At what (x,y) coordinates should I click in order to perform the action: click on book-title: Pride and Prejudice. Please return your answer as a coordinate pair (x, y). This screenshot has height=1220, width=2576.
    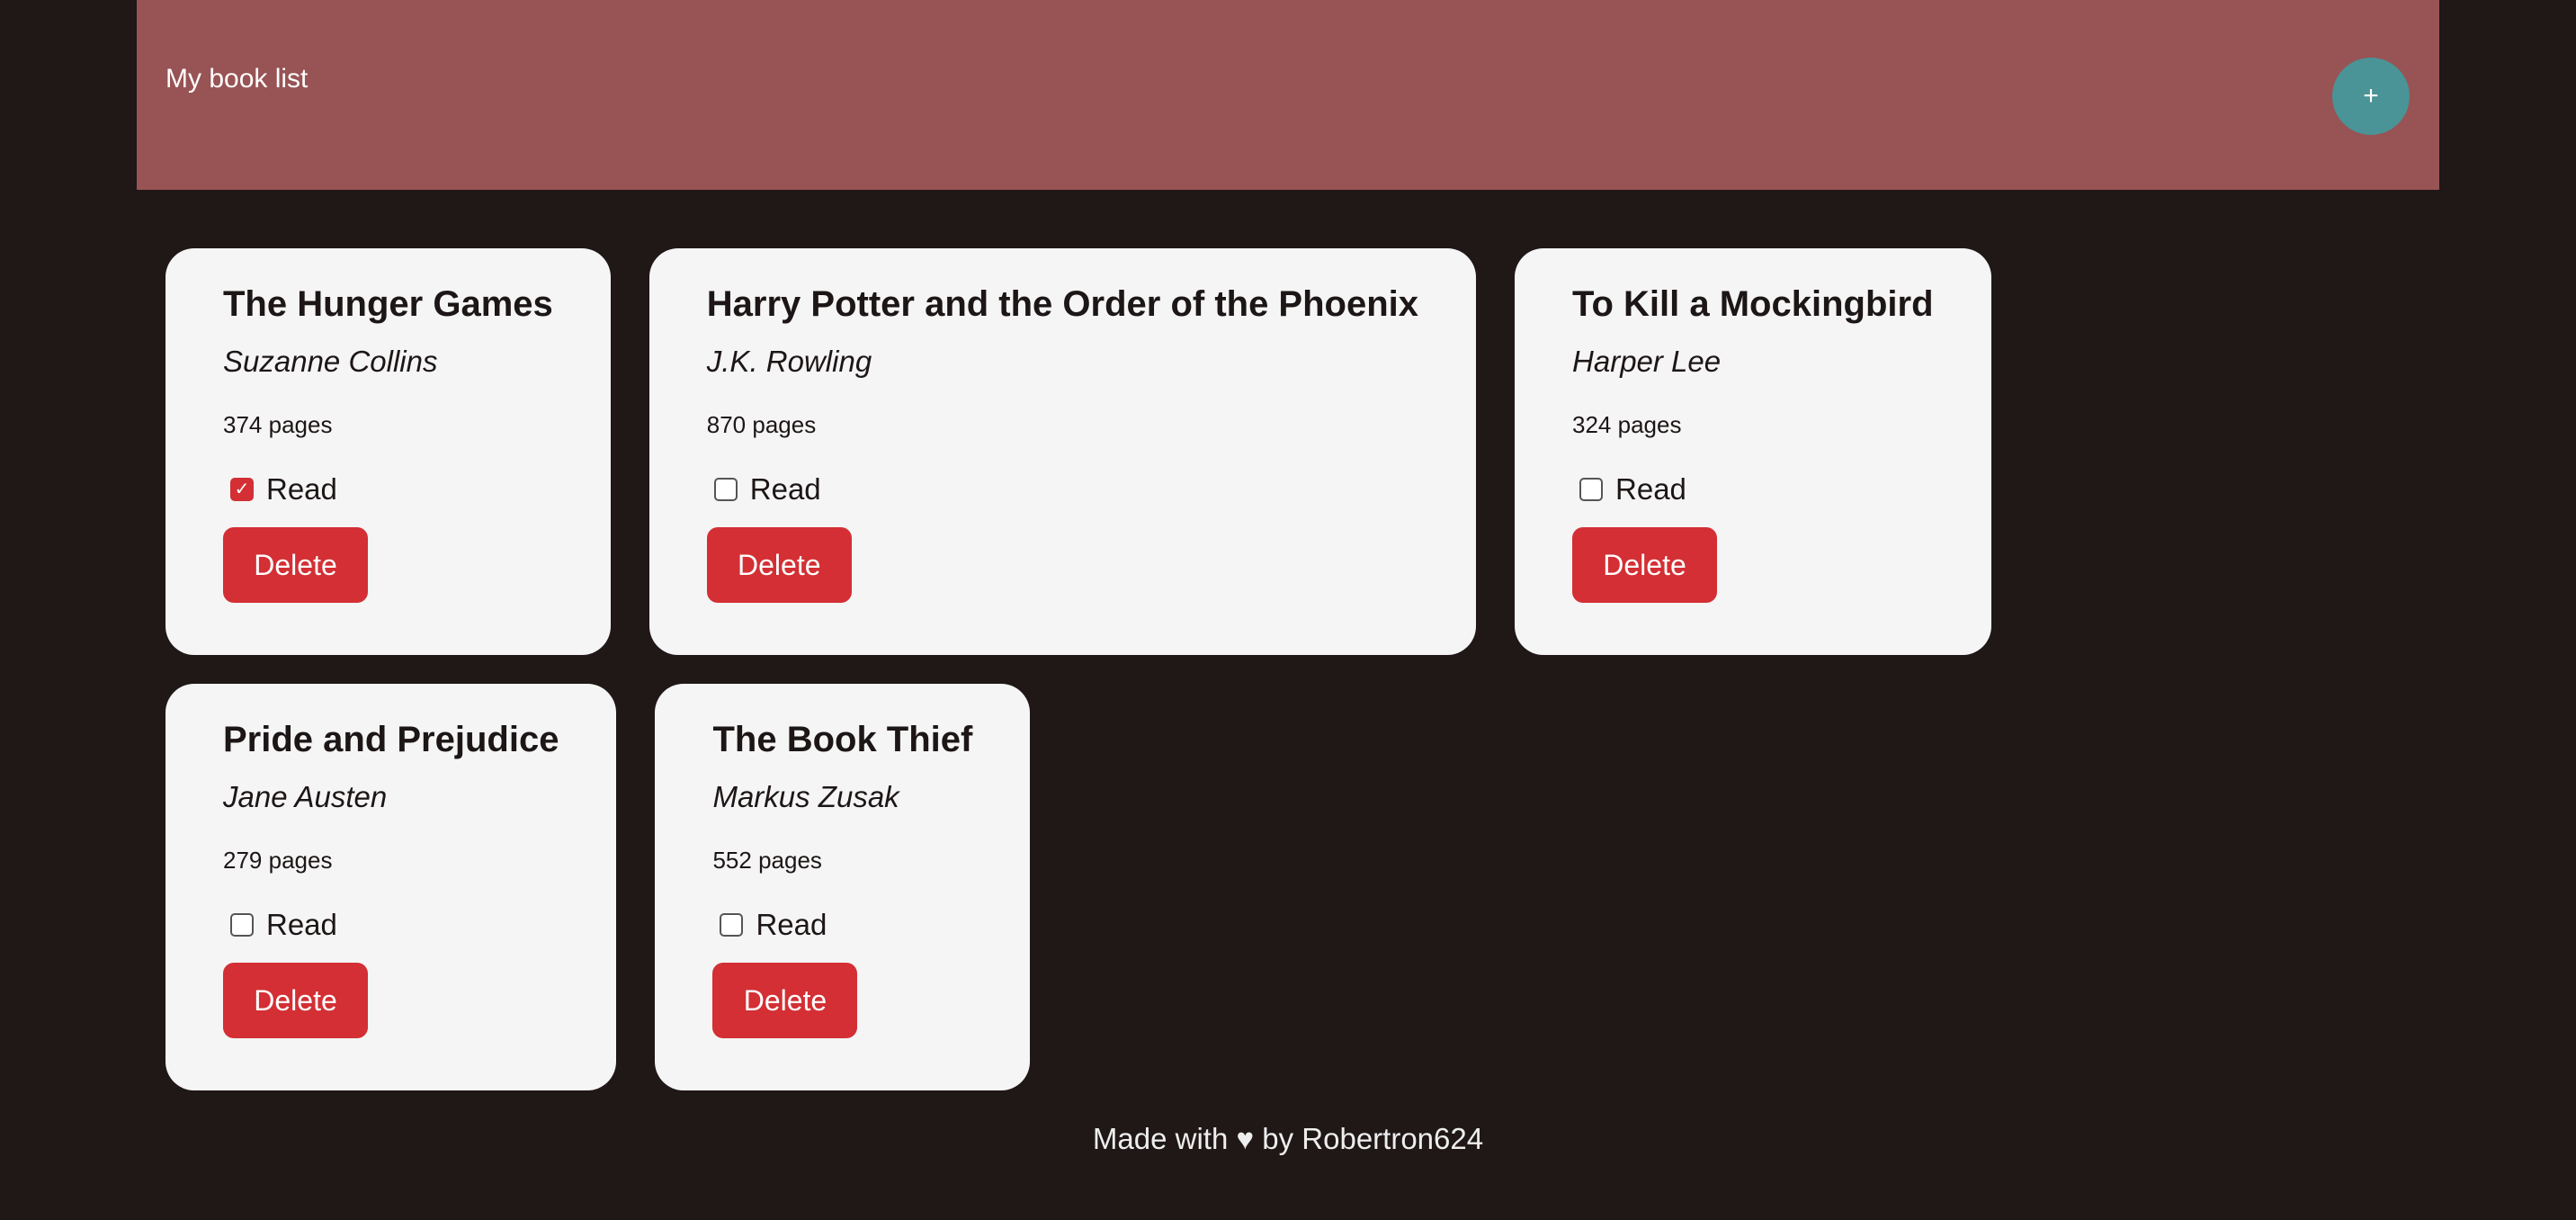
    Looking at the image, I should click on (391, 739).